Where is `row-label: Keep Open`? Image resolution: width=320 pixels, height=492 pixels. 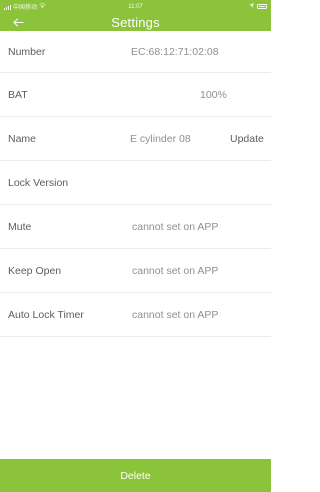
row-label: Keep Open is located at coordinates (35, 270).